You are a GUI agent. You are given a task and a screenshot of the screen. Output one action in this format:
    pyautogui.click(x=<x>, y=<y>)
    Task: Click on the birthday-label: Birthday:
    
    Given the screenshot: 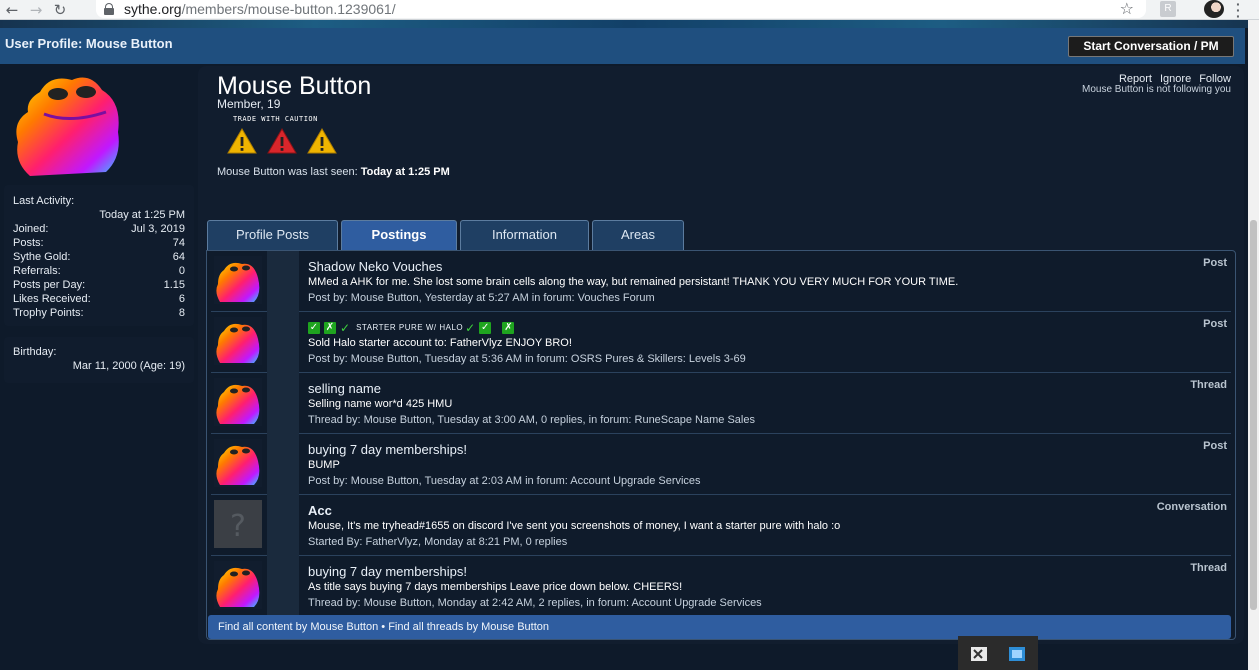 What is the action you would take?
    pyautogui.click(x=35, y=352)
    